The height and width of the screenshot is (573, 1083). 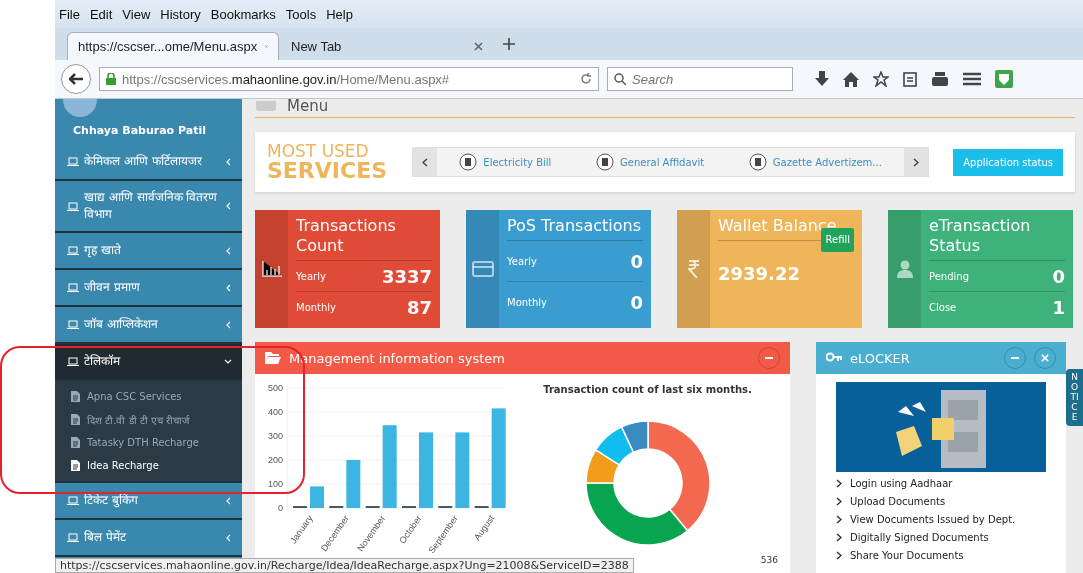 I want to click on stat-value: 3337, so click(x=406, y=276).